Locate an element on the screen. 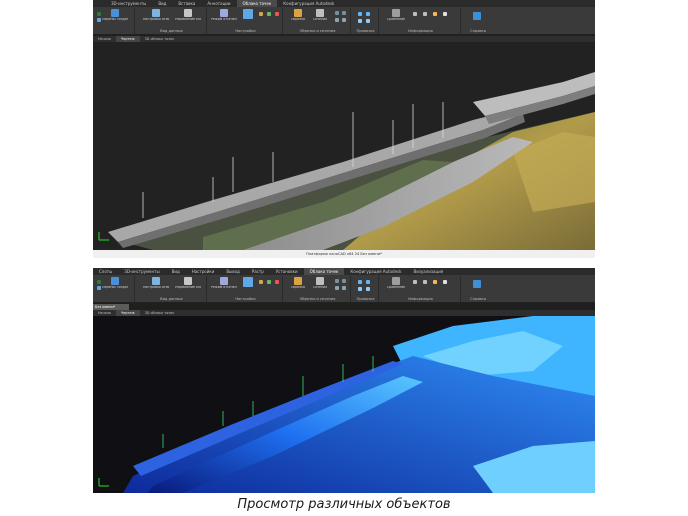 The height and width of the screenshot is (516, 688). ribbon-tab: Визуализация is located at coordinates (428, 271).